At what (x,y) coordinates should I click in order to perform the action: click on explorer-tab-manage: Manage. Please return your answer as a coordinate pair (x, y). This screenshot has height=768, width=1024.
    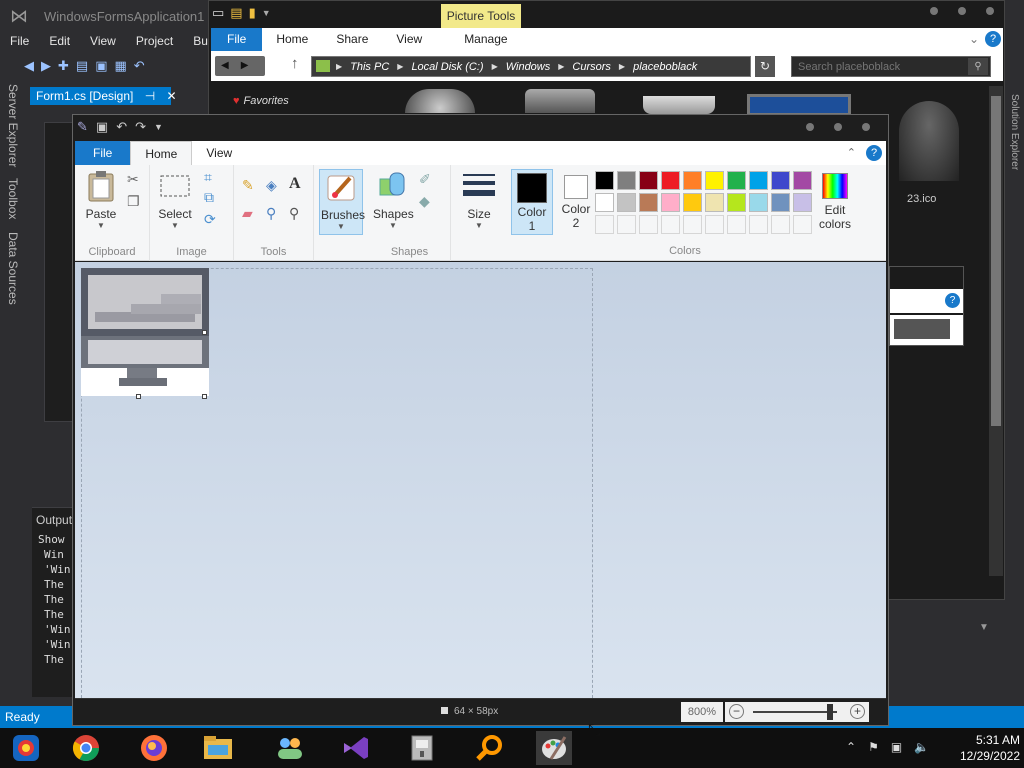
    Looking at the image, I should click on (478, 39).